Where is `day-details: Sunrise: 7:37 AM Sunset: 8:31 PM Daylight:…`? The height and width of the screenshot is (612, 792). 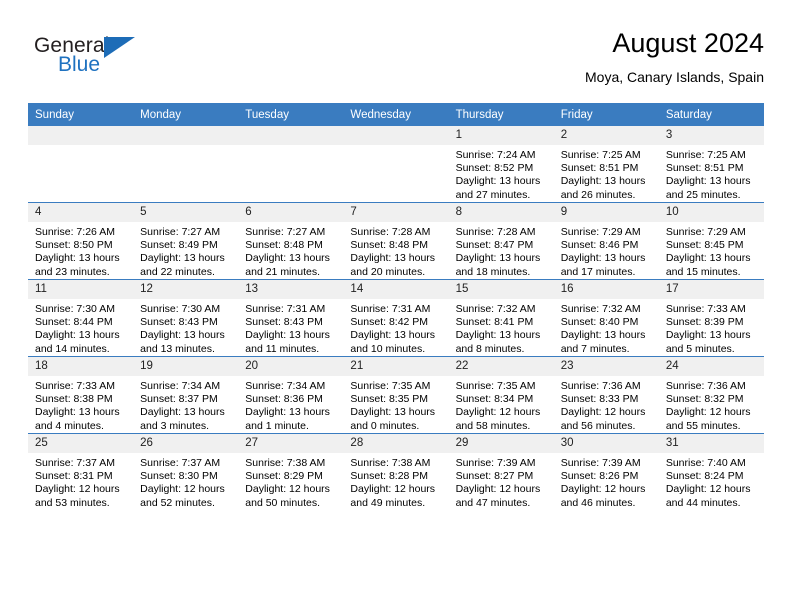 day-details: Sunrise: 7:37 AM Sunset: 8:31 PM Daylight:… is located at coordinates (80, 481).